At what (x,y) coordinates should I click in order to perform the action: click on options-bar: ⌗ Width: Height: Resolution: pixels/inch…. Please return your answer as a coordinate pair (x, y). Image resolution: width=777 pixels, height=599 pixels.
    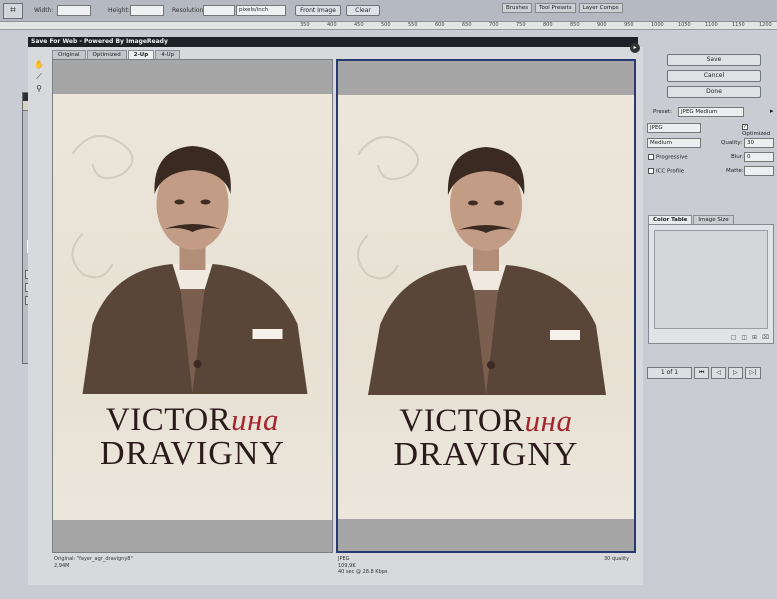
    Looking at the image, I should click on (388, 11).